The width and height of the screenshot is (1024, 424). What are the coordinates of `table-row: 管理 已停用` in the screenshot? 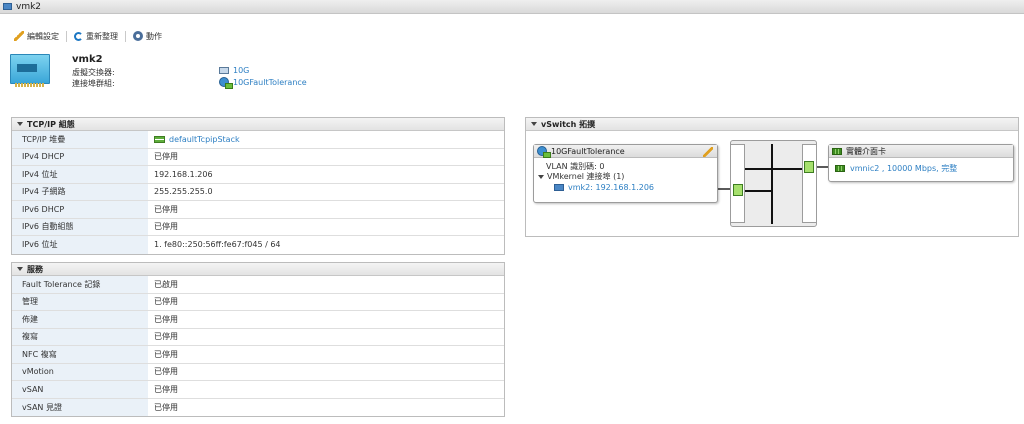 It's located at (258, 302).